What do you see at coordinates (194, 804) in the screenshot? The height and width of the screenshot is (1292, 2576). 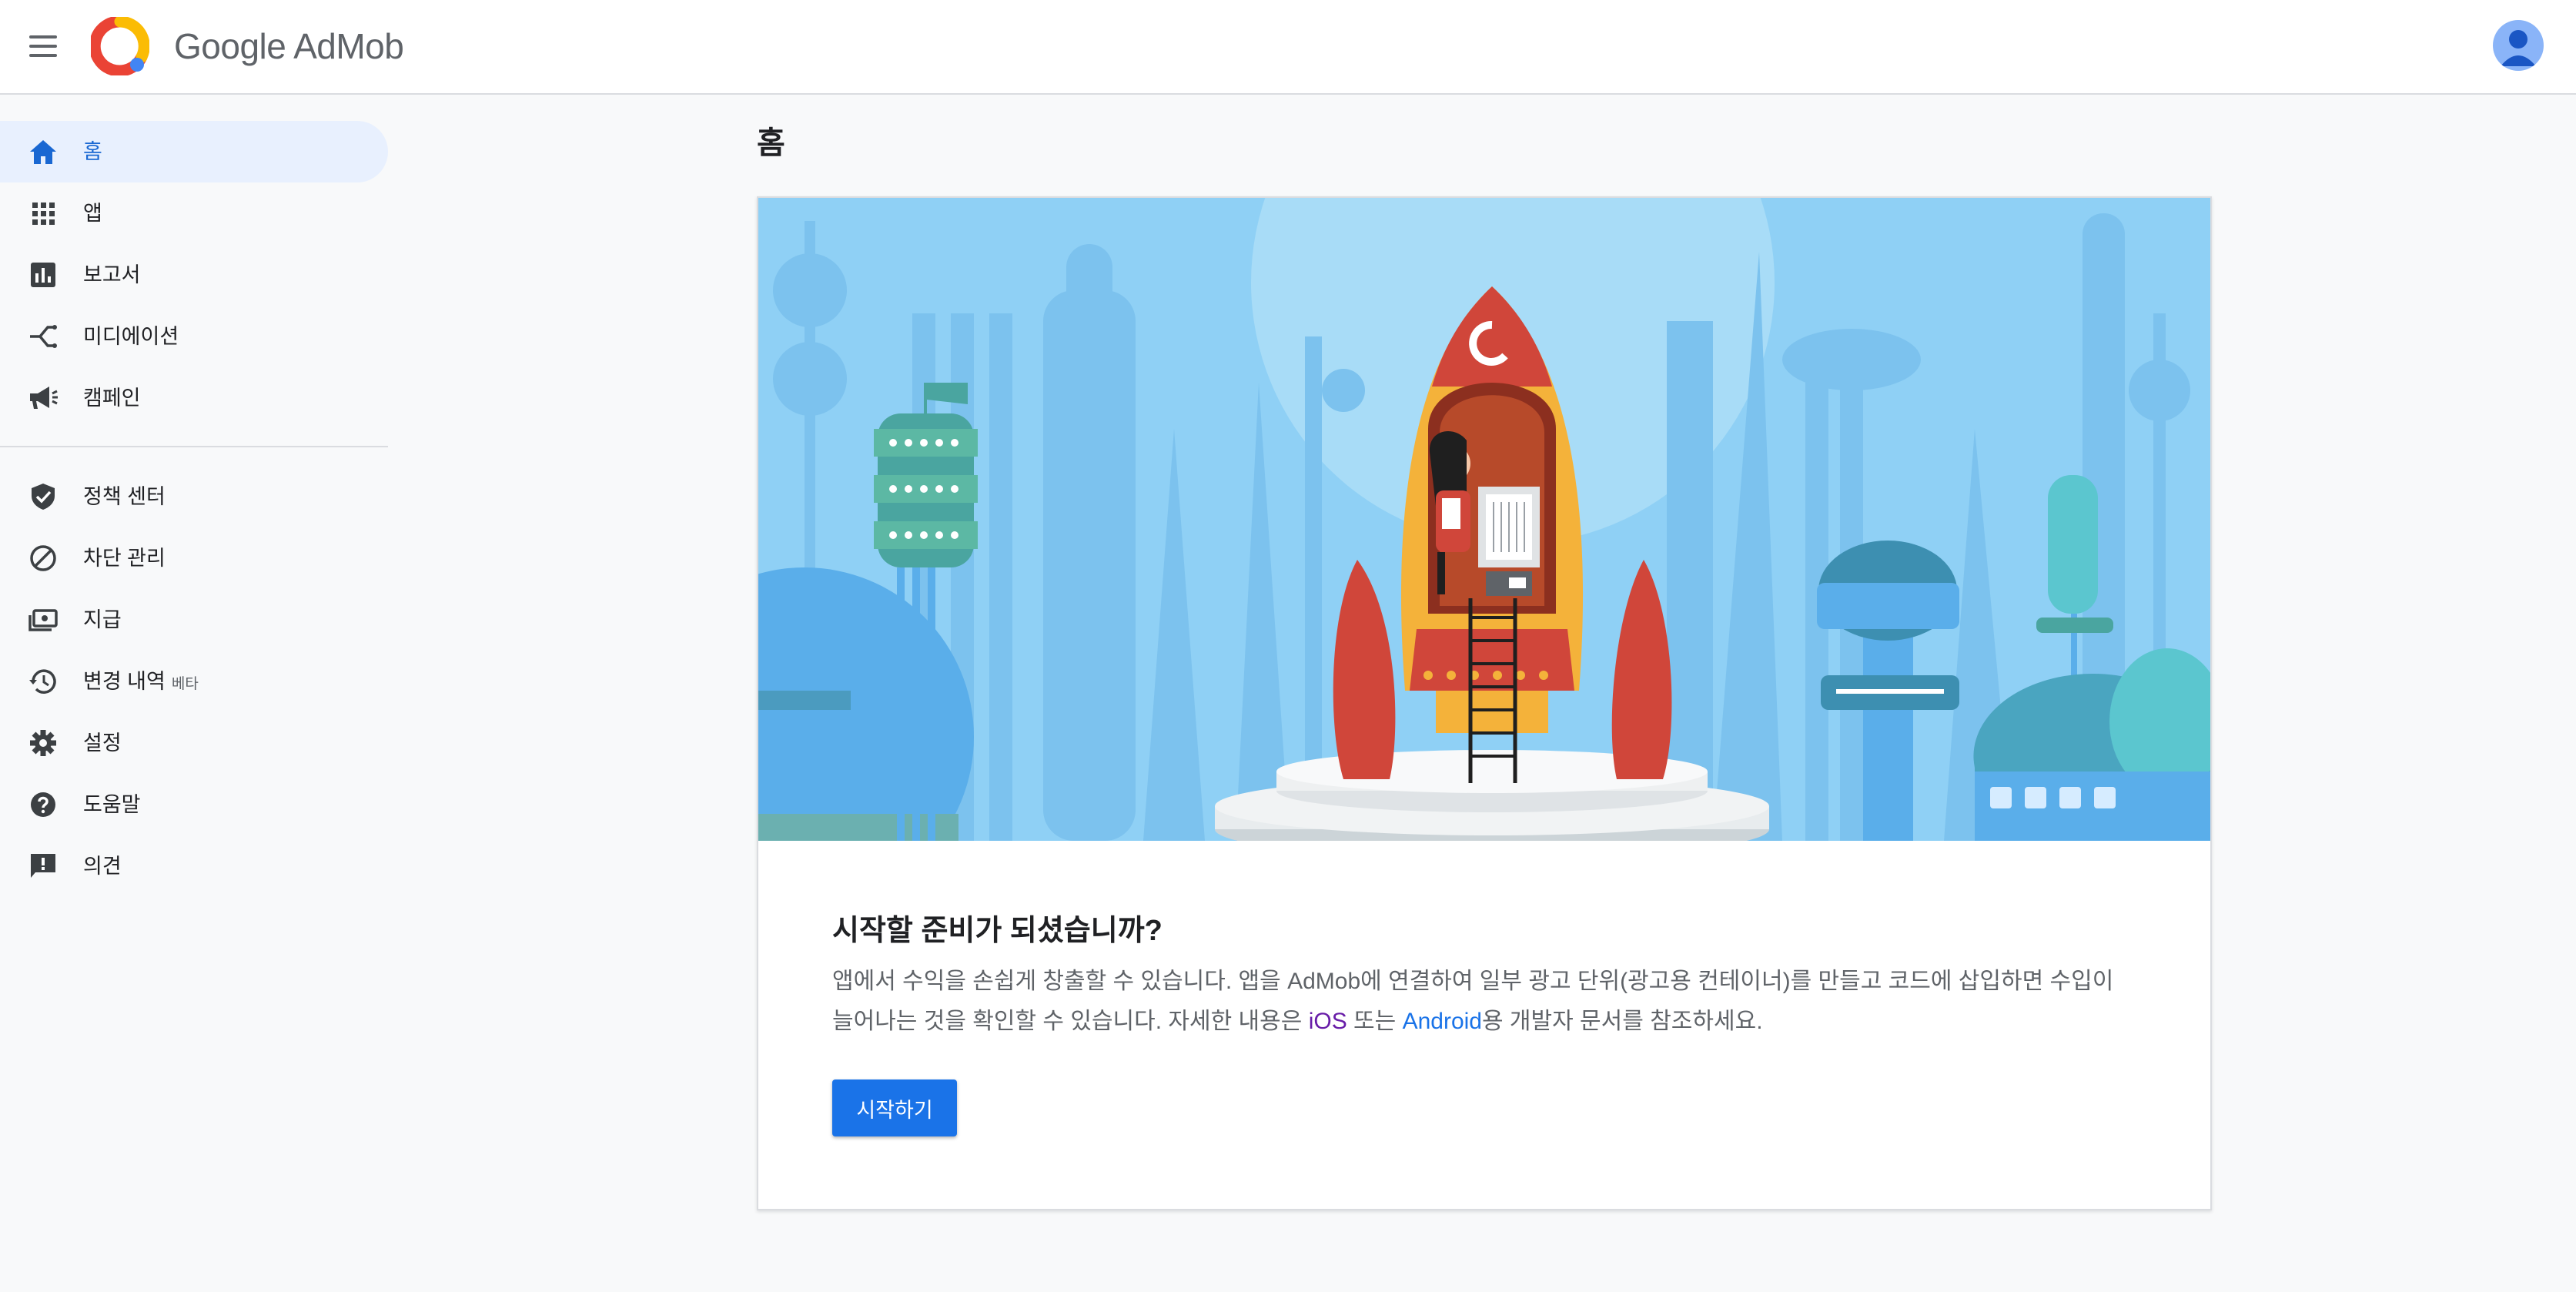 I see `sidebar-item-help: 도움말` at bounding box center [194, 804].